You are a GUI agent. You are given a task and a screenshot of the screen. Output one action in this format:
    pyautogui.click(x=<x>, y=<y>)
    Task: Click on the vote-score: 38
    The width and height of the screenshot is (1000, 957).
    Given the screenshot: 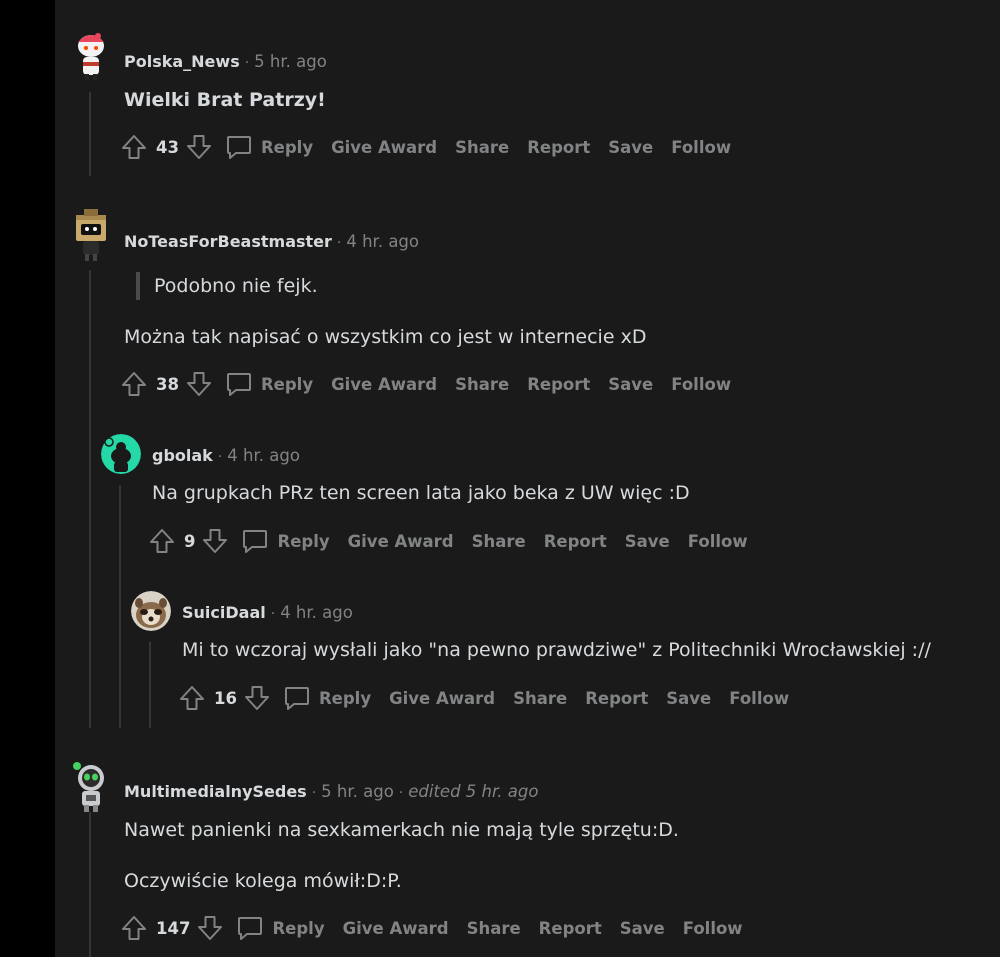 What is the action you would take?
    pyautogui.click(x=167, y=384)
    